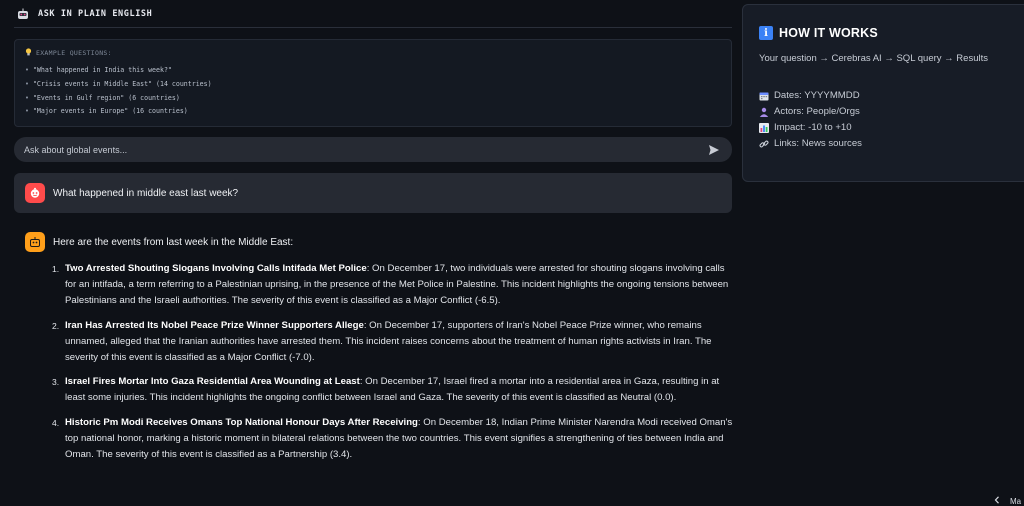 This screenshot has height=506, width=1024. I want to click on user-message: What happened in middle east last week?, so click(373, 193).